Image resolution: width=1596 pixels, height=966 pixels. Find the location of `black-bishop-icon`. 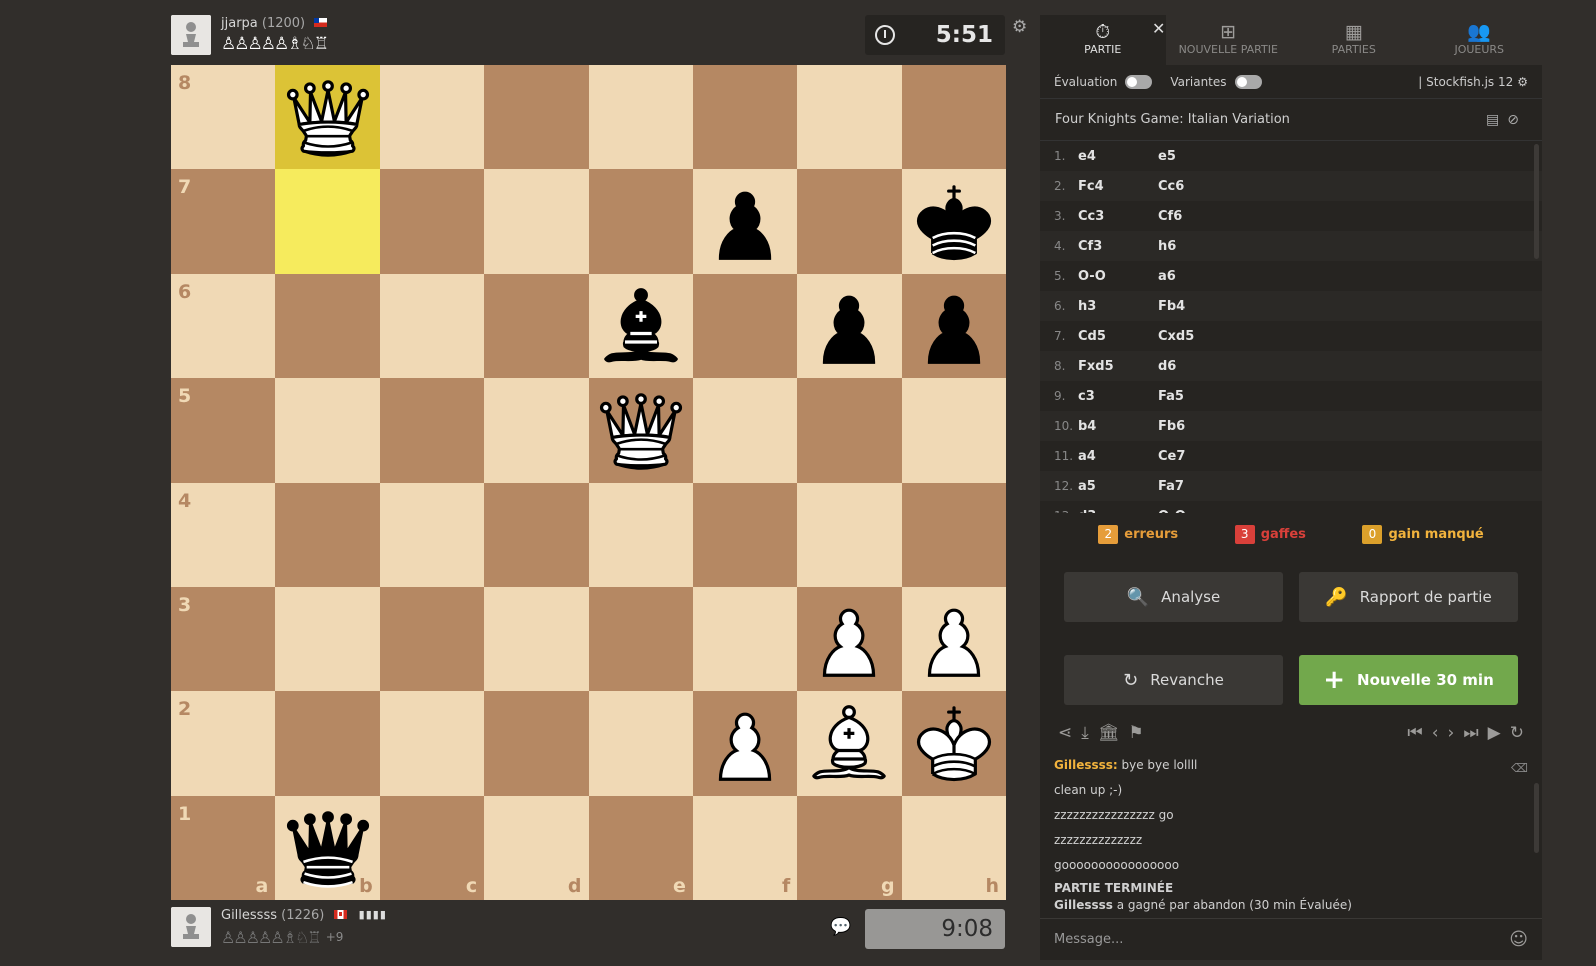

black-bishop-icon is located at coordinates (641, 326).